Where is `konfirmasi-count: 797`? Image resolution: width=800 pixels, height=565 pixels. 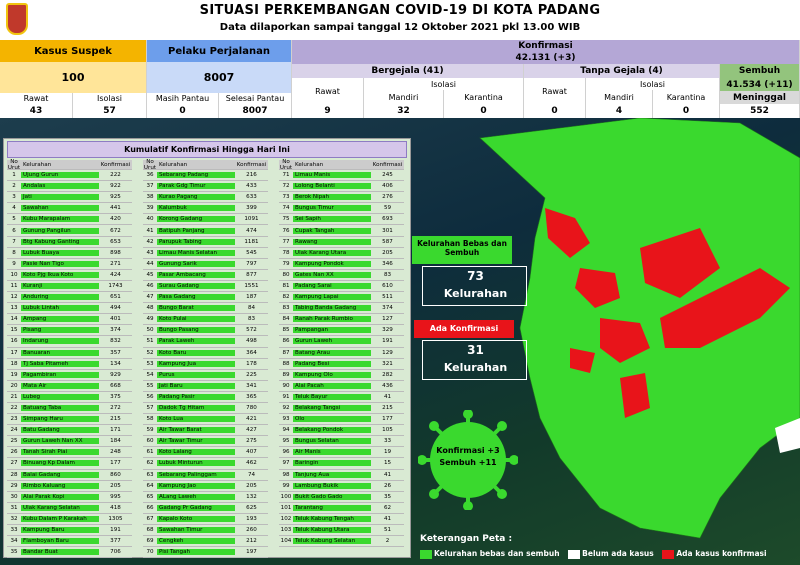 konfirmasi-count: 797 is located at coordinates (251, 263).